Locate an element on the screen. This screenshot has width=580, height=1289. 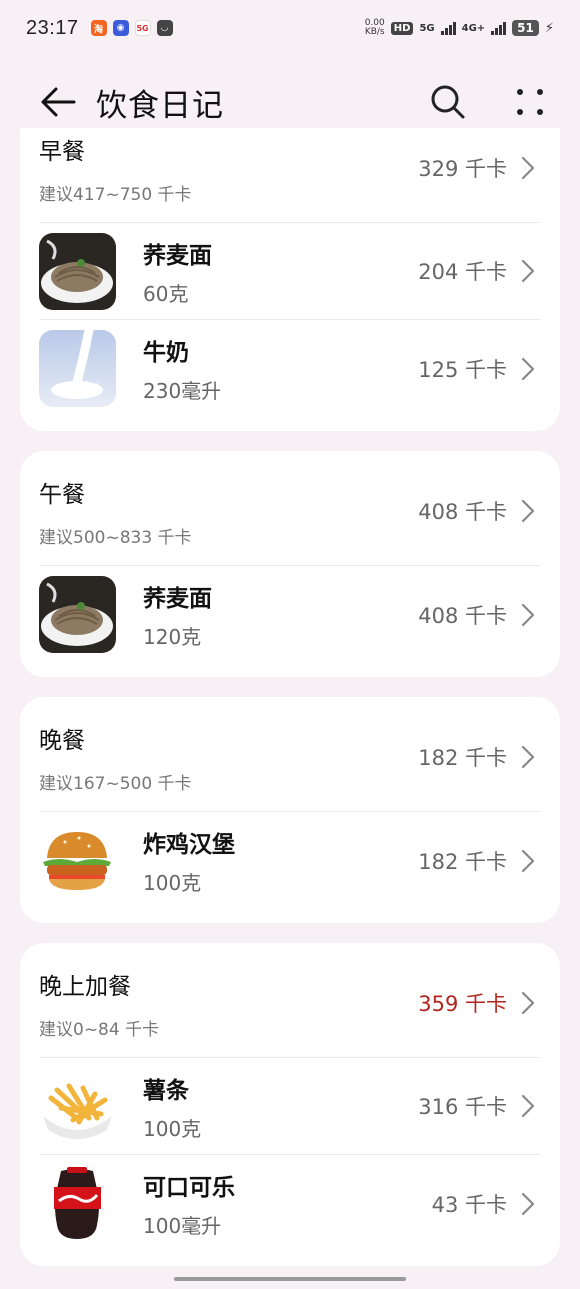
network-speed: 0.00 KB/s is located at coordinates (375, 28).